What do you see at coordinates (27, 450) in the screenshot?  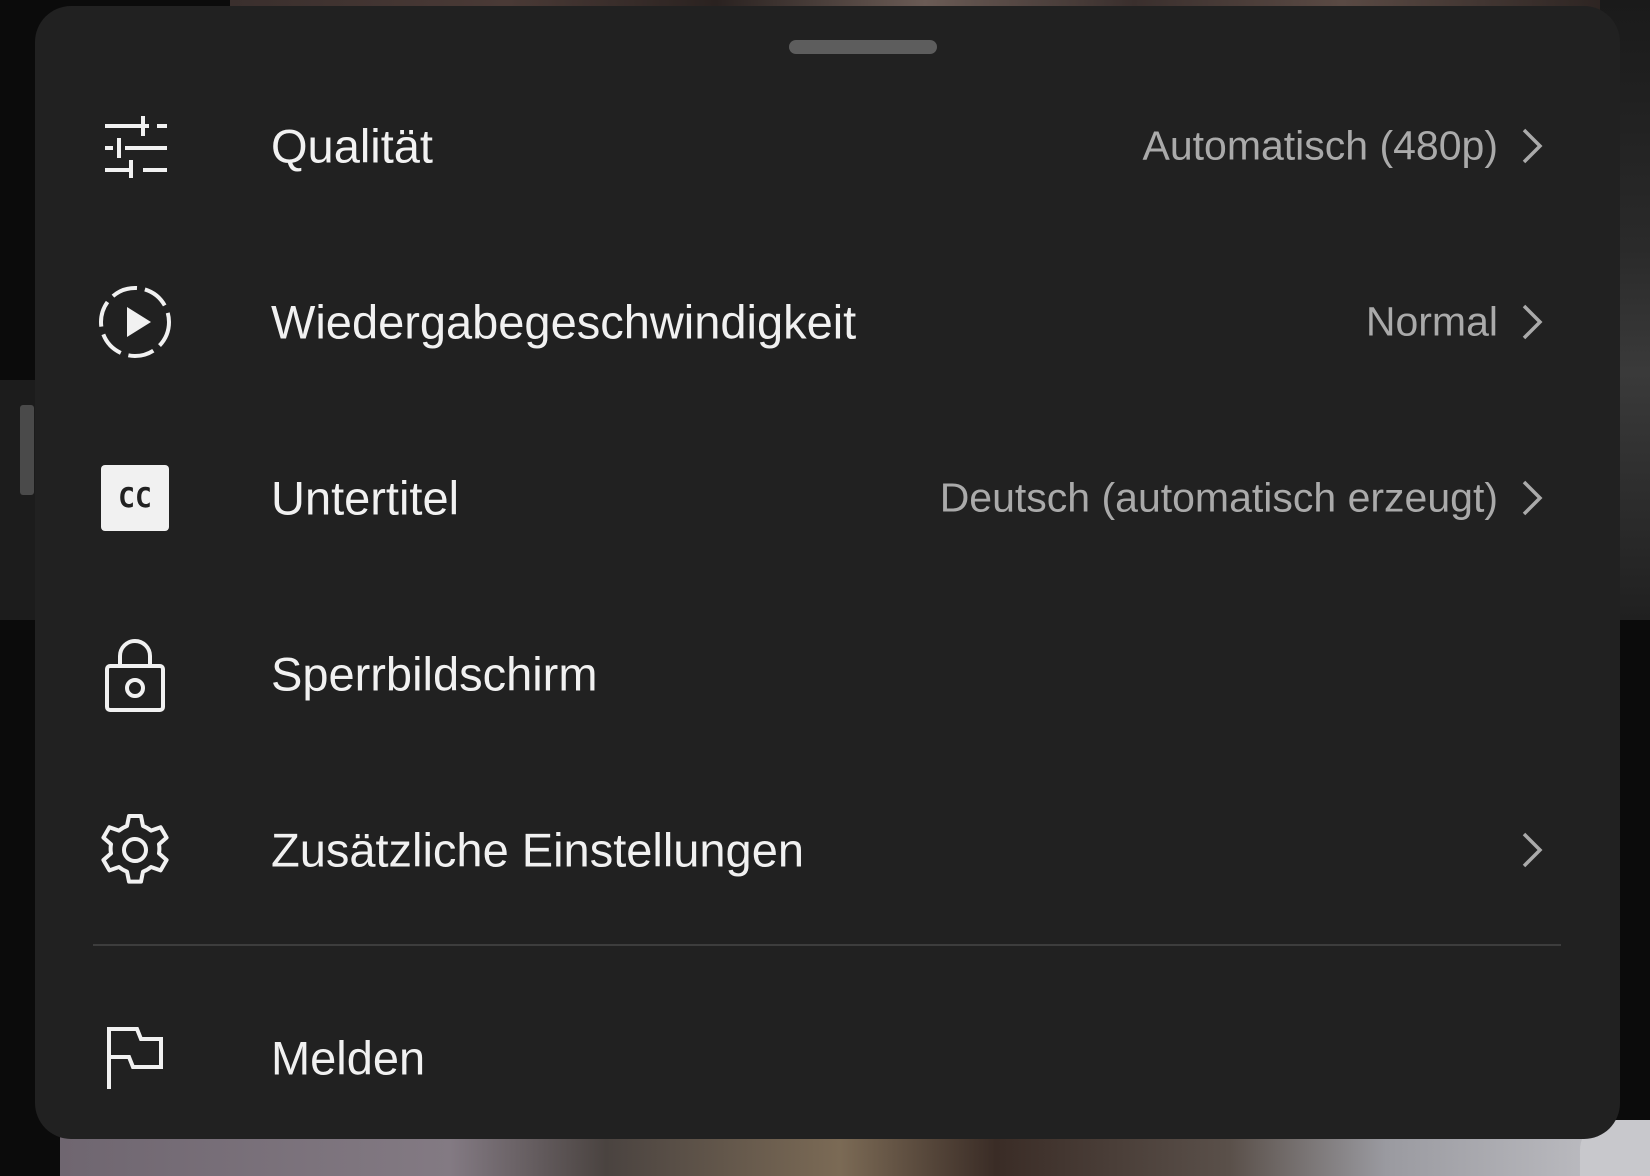 I see `video-background-left-bar` at bounding box center [27, 450].